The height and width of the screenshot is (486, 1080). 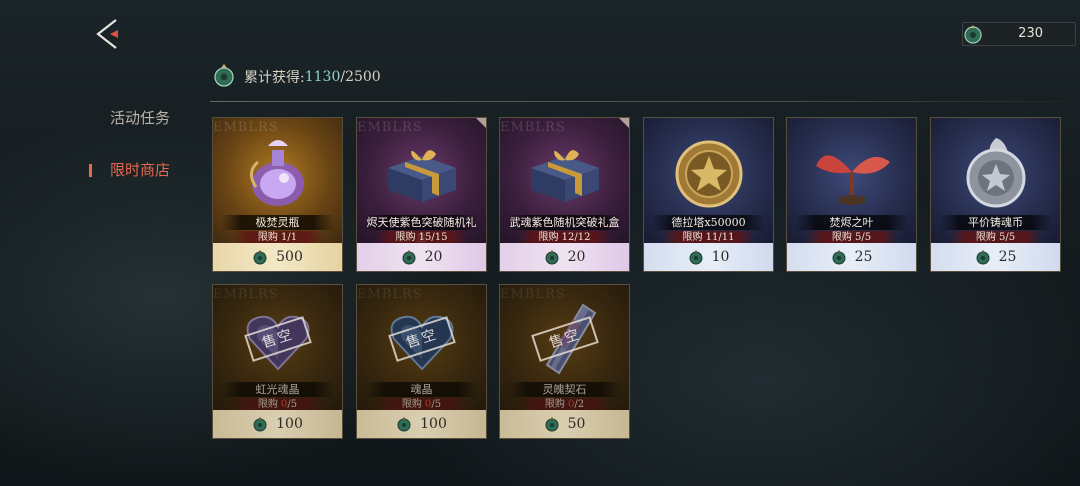 I want to click on item-artwork: 焚烬之叶 限购 5/5, so click(x=851, y=181).